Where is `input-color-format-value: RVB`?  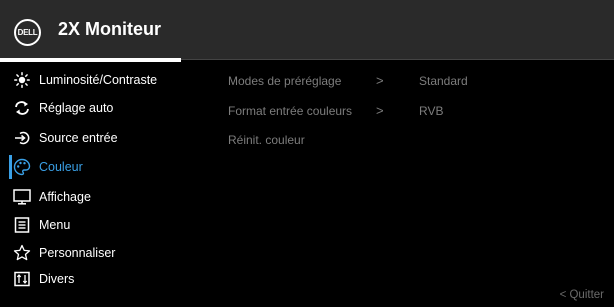 input-color-format-value: RVB is located at coordinates (431, 111).